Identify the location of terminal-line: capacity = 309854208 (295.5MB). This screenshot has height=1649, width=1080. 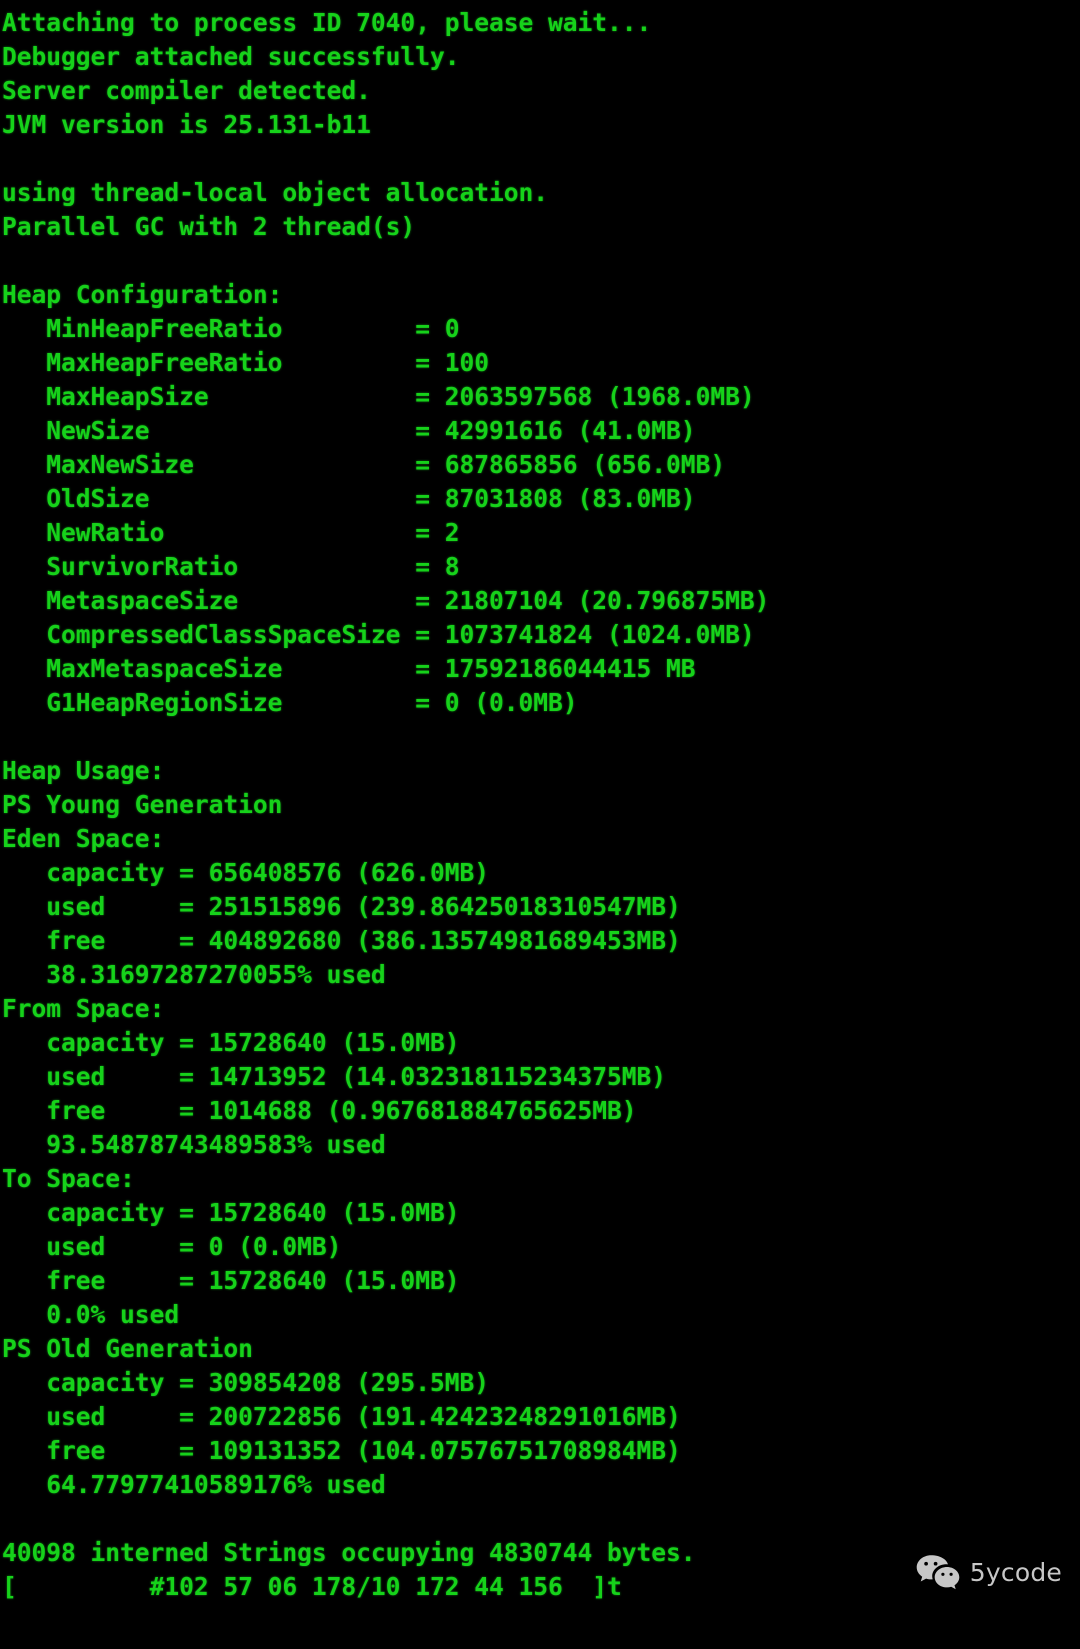
(245, 1382).